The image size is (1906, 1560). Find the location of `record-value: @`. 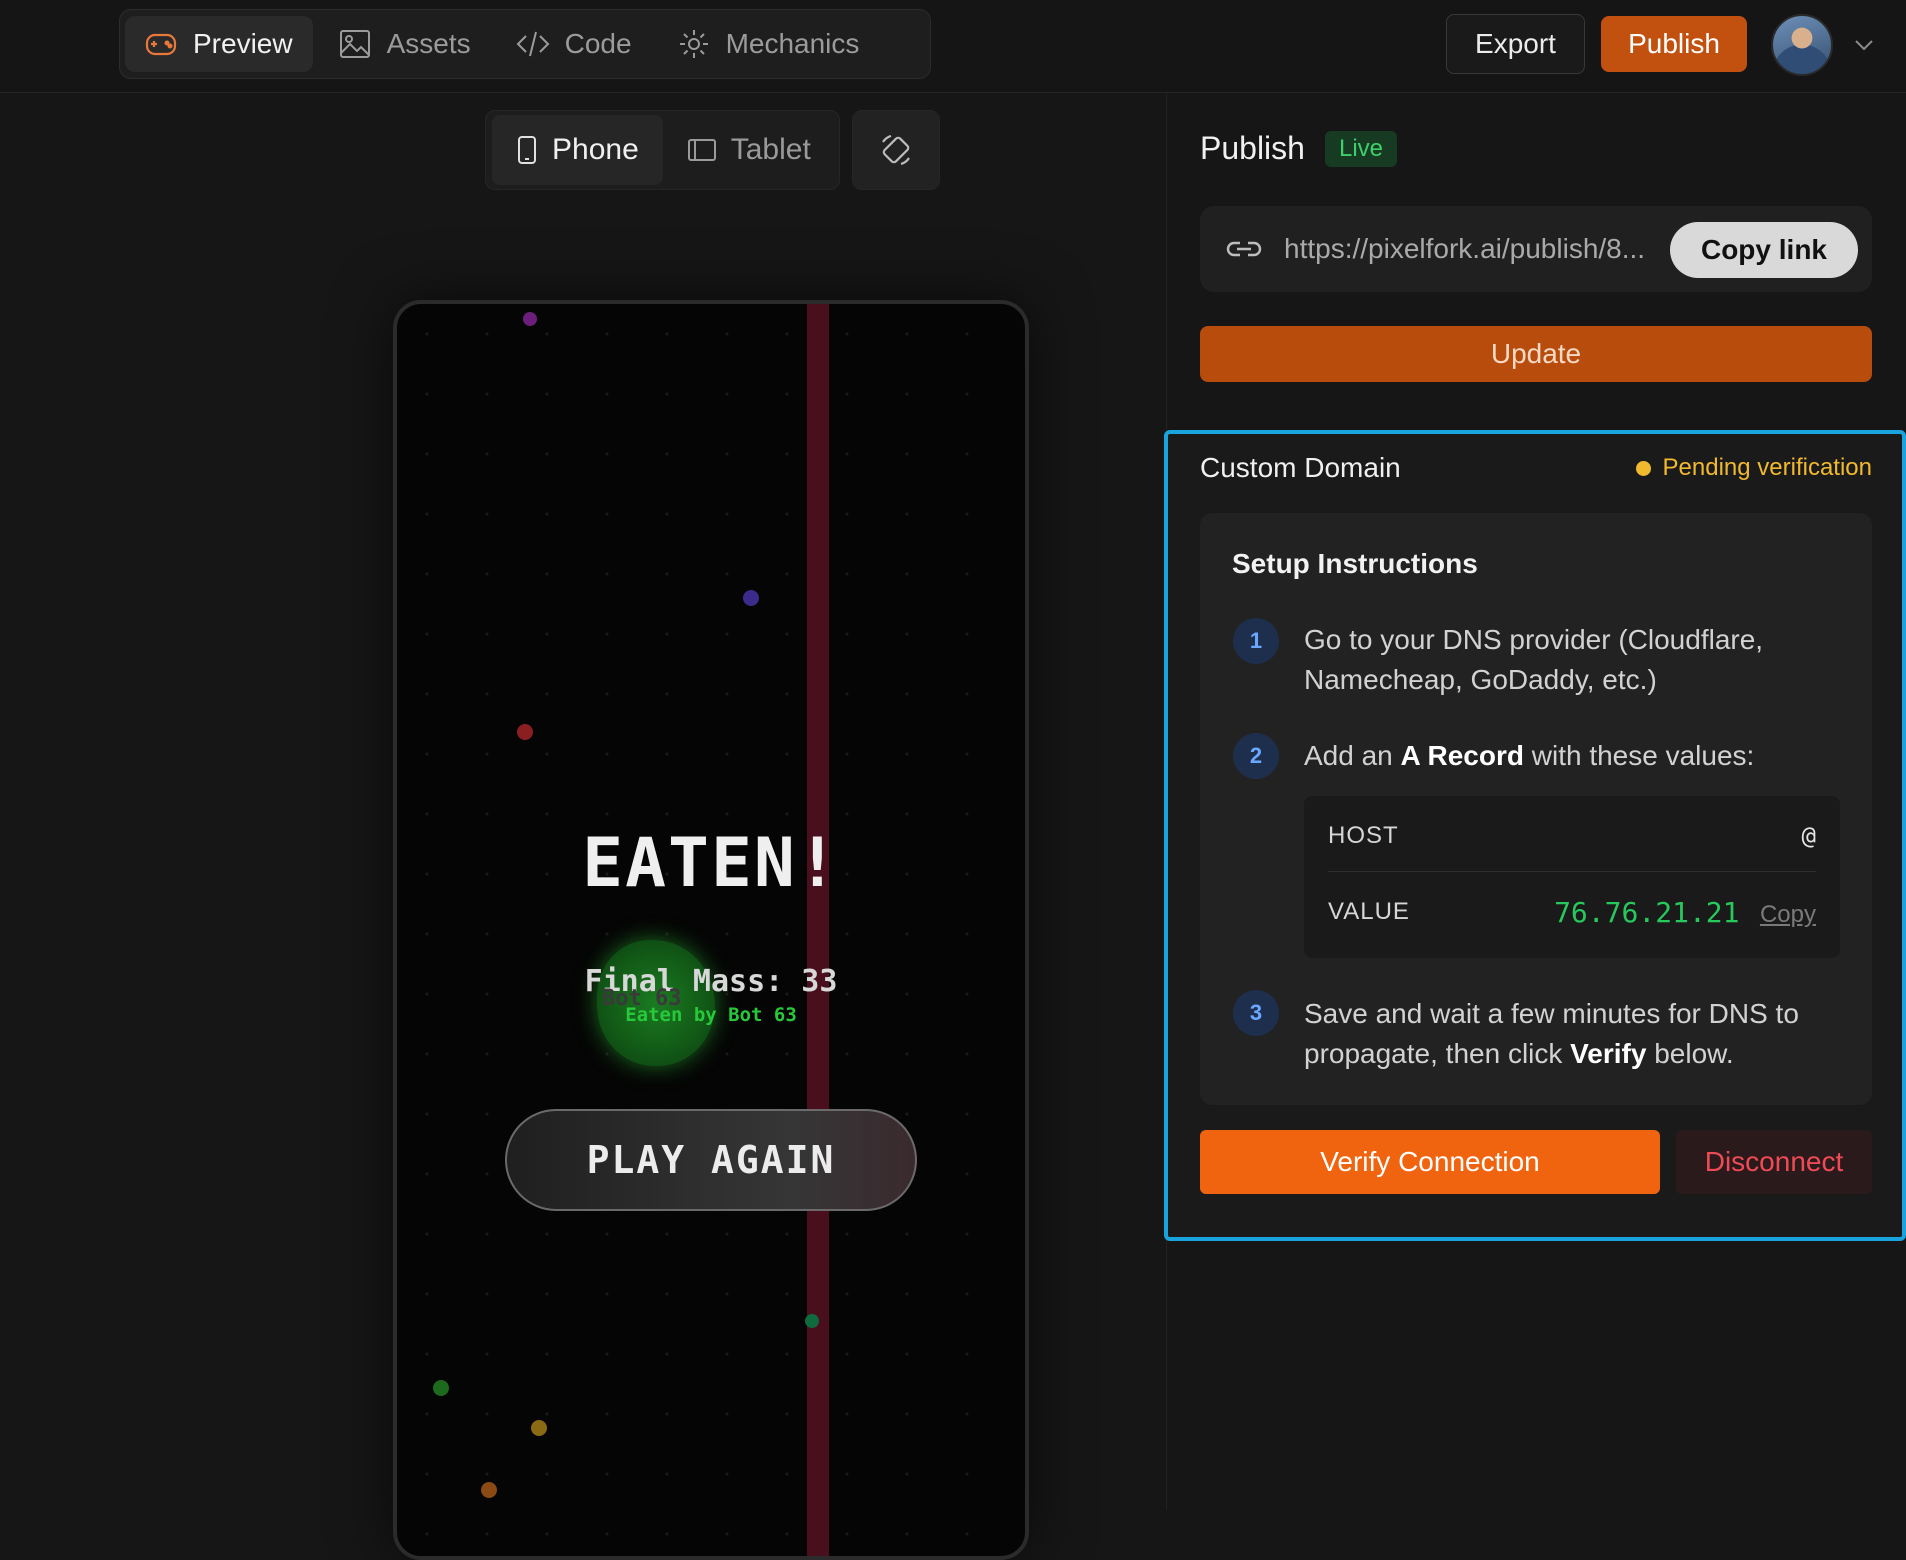

record-value: @ is located at coordinates (1808, 835).